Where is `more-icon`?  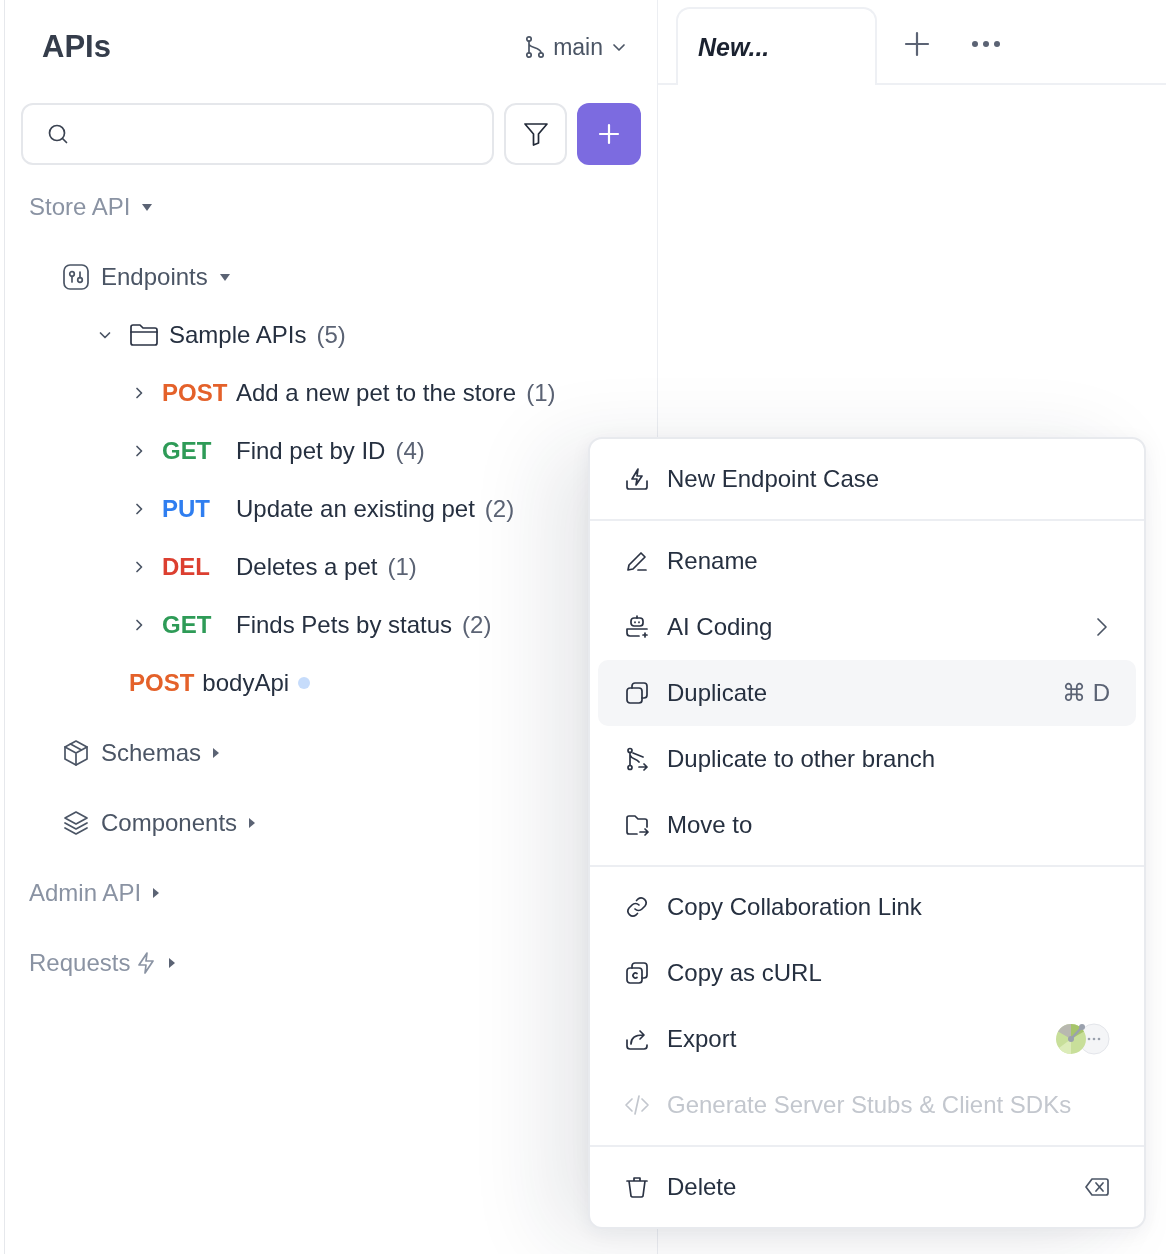
more-icon is located at coordinates (986, 44).